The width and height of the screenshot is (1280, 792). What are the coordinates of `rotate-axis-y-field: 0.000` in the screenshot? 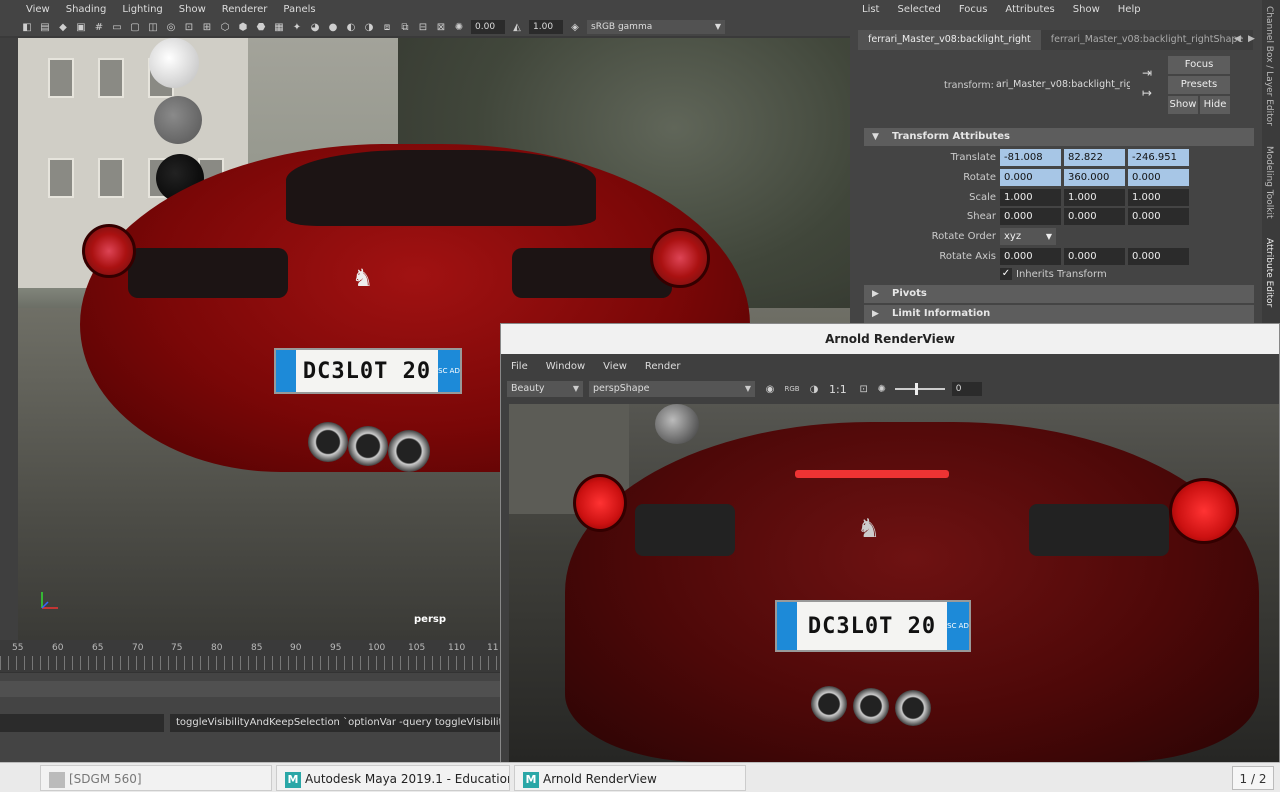 It's located at (1094, 256).